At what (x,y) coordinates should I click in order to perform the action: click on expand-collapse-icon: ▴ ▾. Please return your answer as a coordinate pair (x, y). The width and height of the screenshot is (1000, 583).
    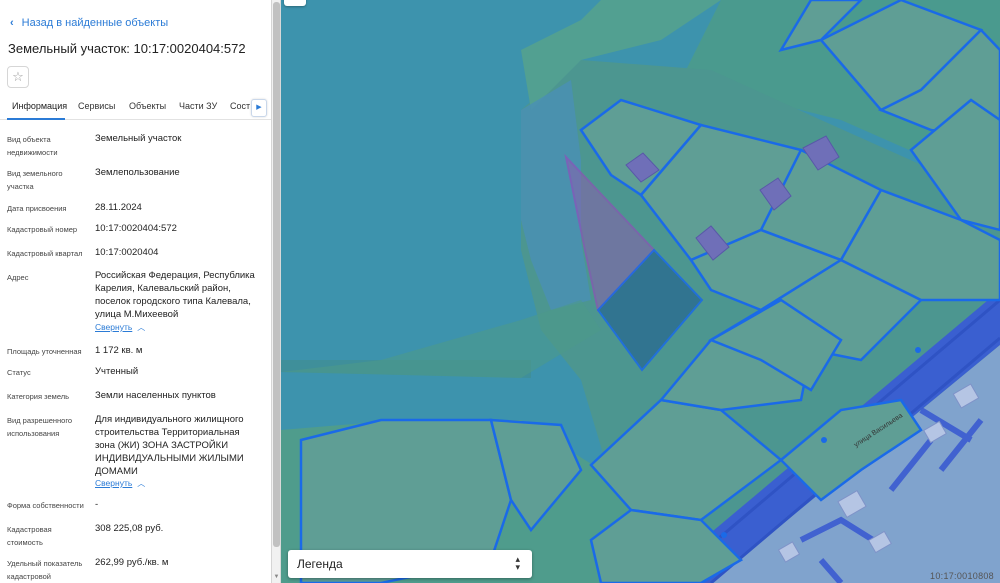
    Looking at the image, I should click on (517, 563).